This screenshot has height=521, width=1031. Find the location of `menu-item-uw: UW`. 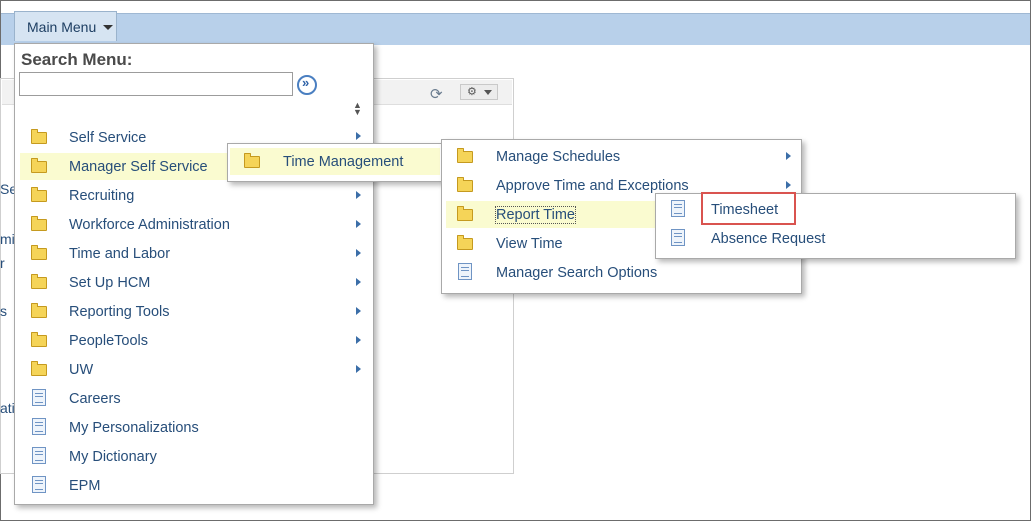

menu-item-uw: UW is located at coordinates (194, 369).